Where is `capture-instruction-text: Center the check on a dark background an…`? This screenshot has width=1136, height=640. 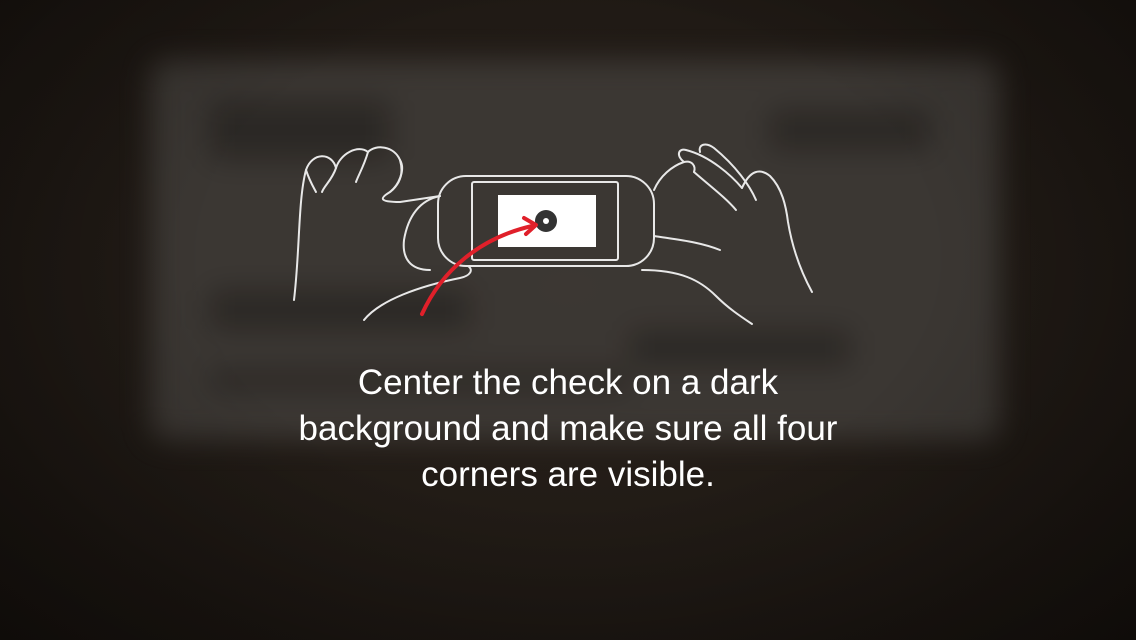
capture-instruction-text: Center the check on a dark background an… is located at coordinates (568, 428).